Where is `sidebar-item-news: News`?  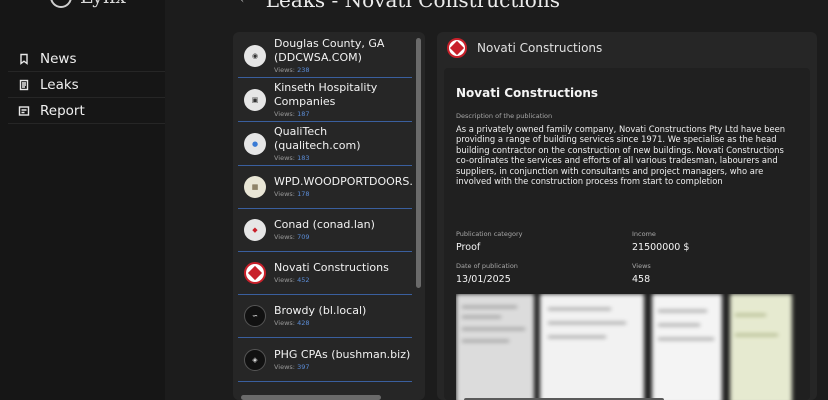 sidebar-item-news: News is located at coordinates (86, 59).